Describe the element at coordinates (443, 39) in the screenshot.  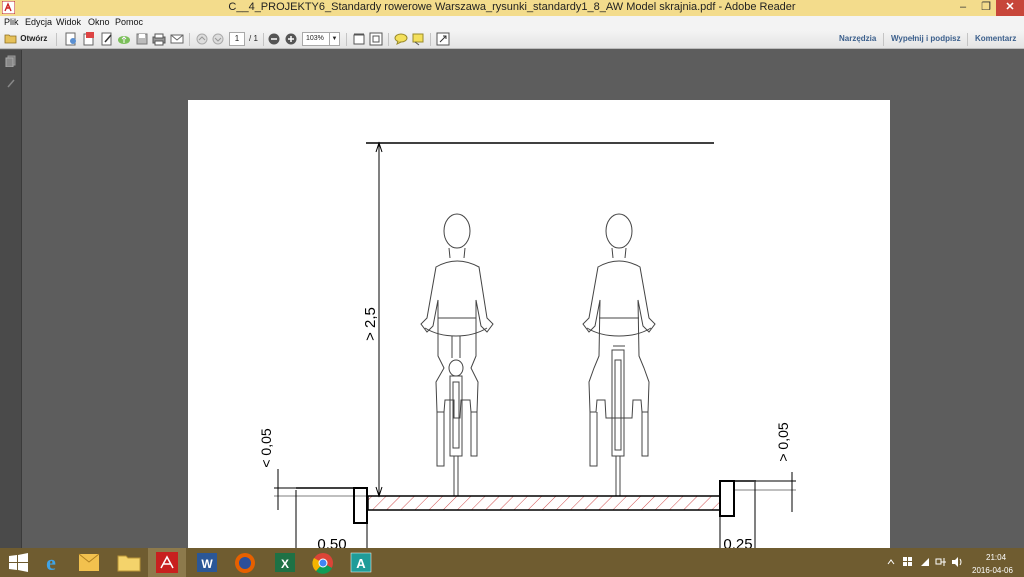
I see `full-screen-icon` at that location.